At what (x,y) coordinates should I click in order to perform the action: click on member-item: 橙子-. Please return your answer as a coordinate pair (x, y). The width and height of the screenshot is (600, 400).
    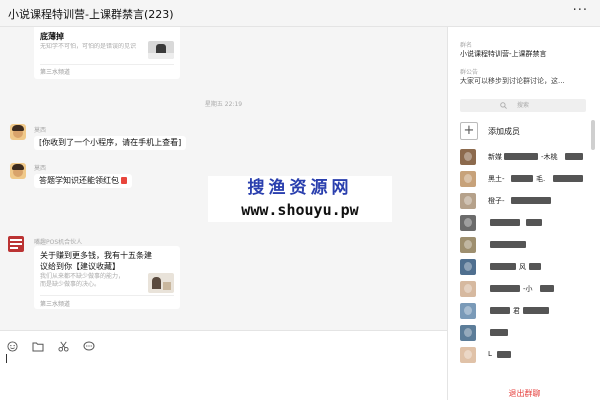
    Looking at the image, I should click on (523, 201).